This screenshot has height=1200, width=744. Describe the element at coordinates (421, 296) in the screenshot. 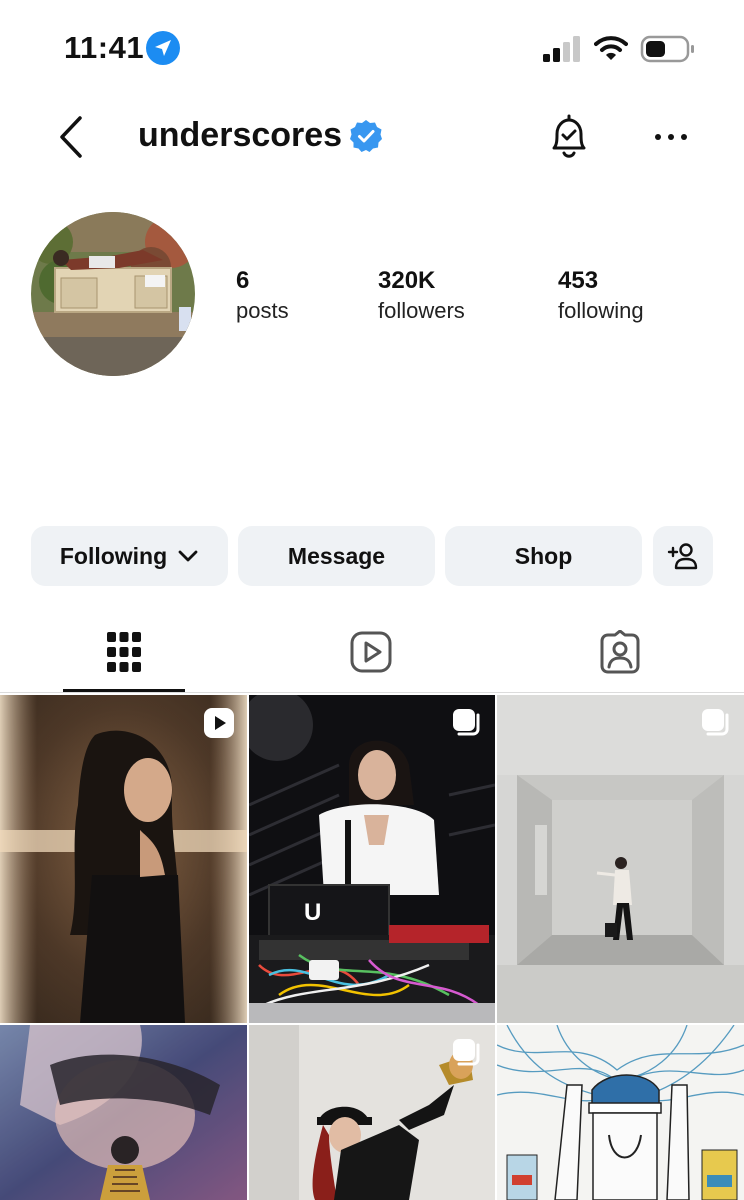

I see `stat-followers: 320K followers` at that location.